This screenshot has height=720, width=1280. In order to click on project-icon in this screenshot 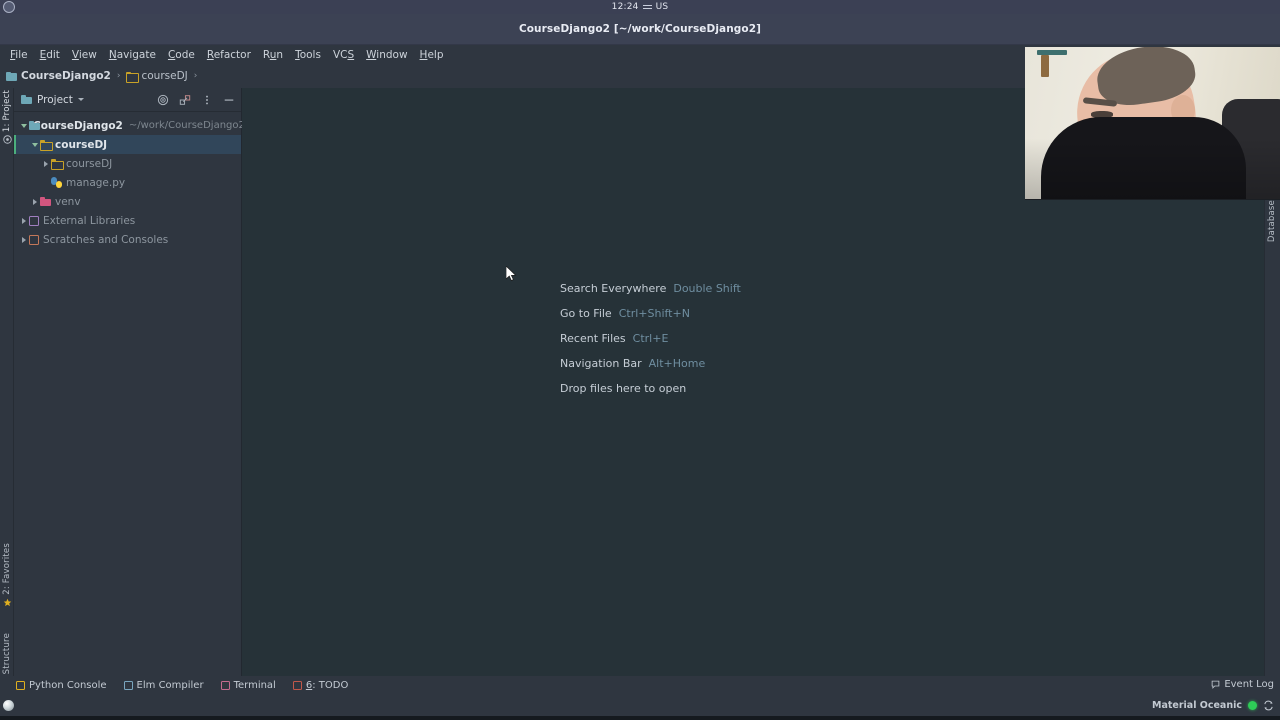, I will do `click(7, 139)`.